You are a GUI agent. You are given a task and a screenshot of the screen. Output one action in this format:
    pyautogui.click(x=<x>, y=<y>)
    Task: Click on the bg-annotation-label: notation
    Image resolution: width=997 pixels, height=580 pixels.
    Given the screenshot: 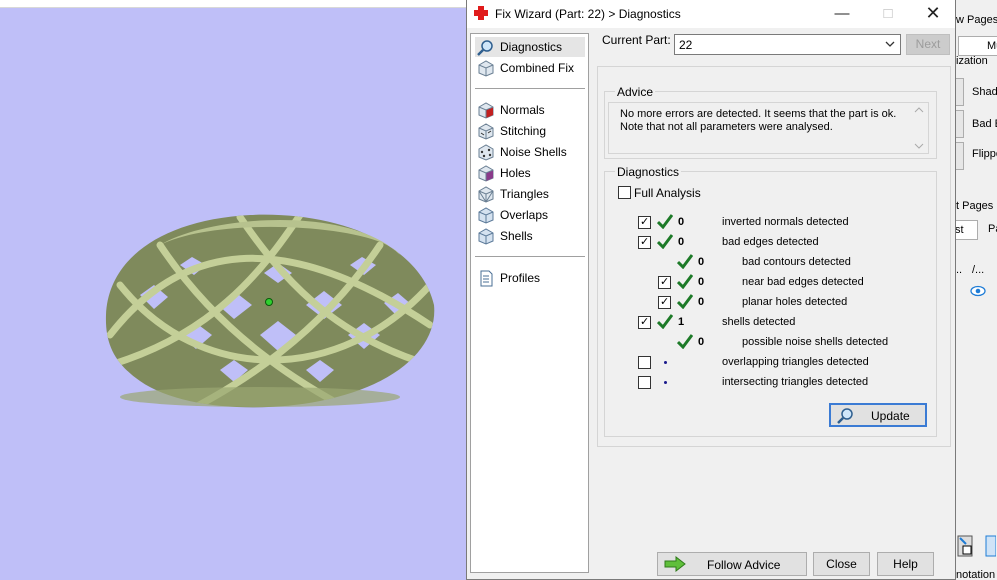 What is the action you would take?
    pyautogui.click(x=976, y=574)
    